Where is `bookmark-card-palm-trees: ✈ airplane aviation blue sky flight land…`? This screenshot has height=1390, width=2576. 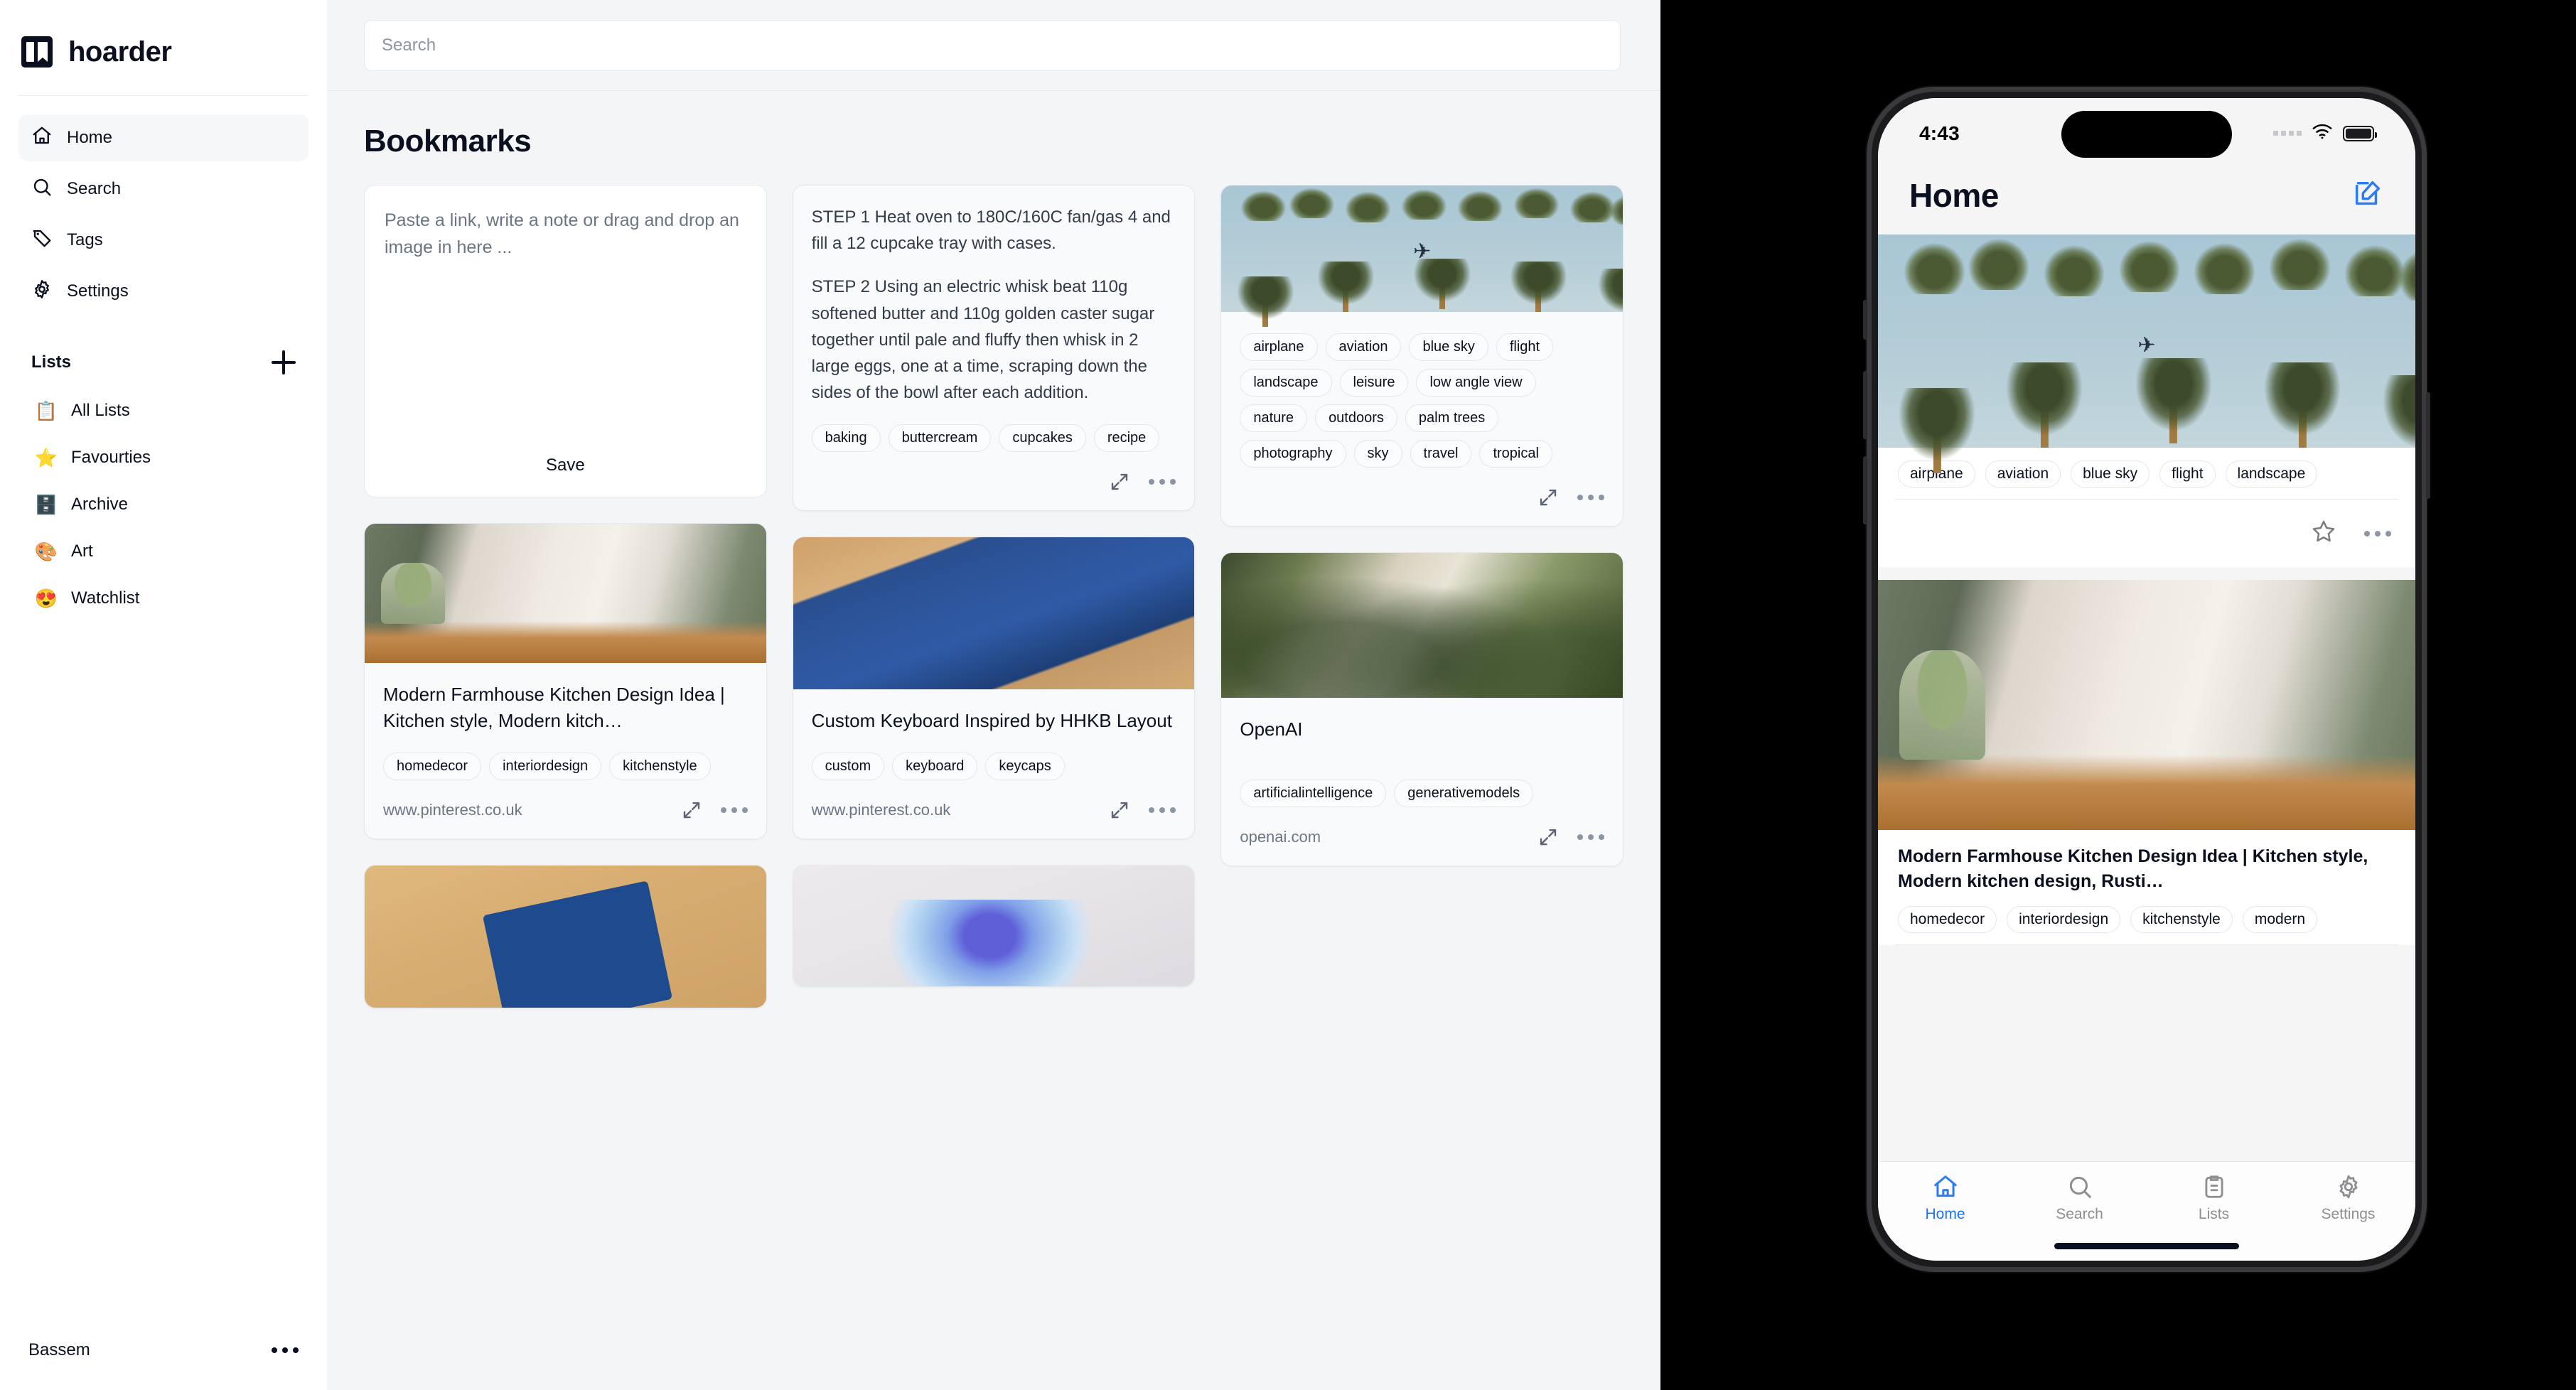
bookmark-card-palm-trees: ✈ airplane aviation blue sky flight land… is located at coordinates (1422, 356).